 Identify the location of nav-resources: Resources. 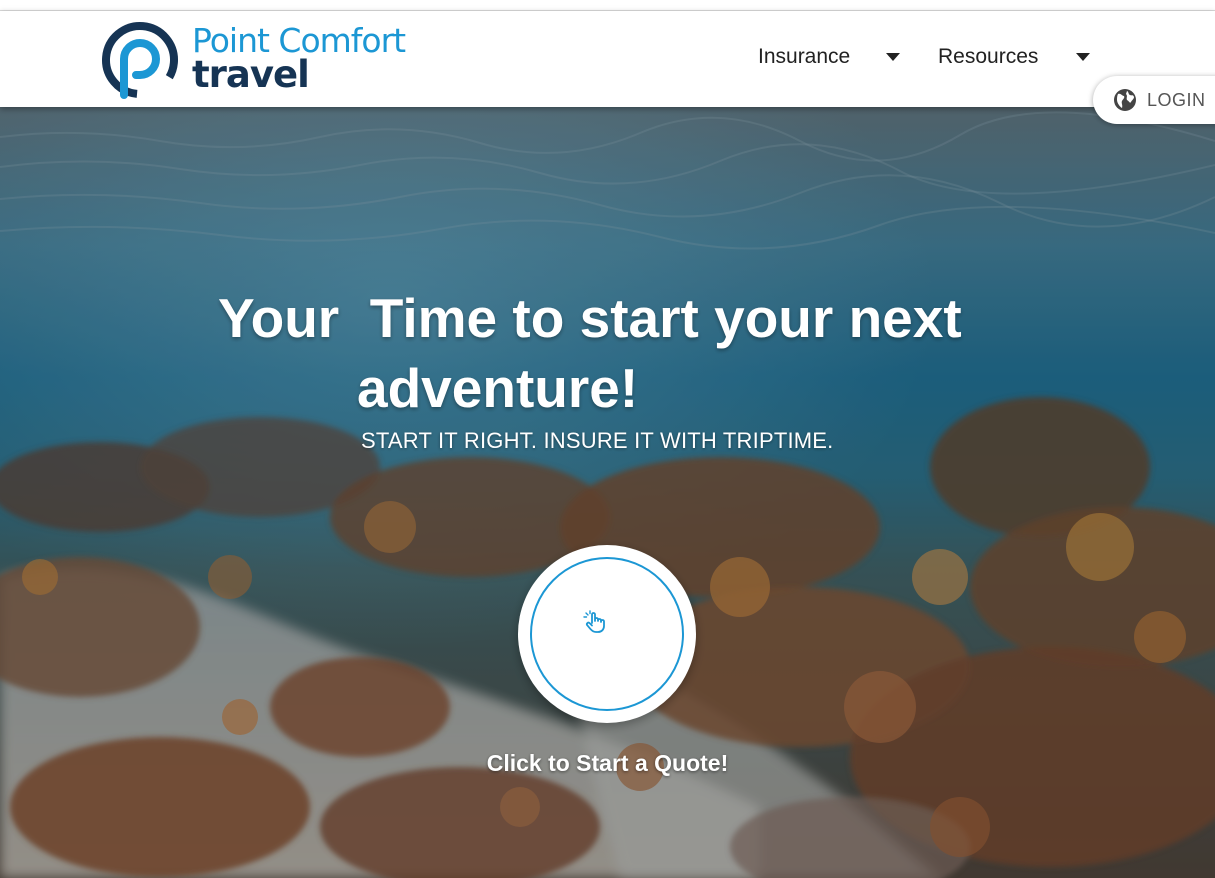
(1014, 57).